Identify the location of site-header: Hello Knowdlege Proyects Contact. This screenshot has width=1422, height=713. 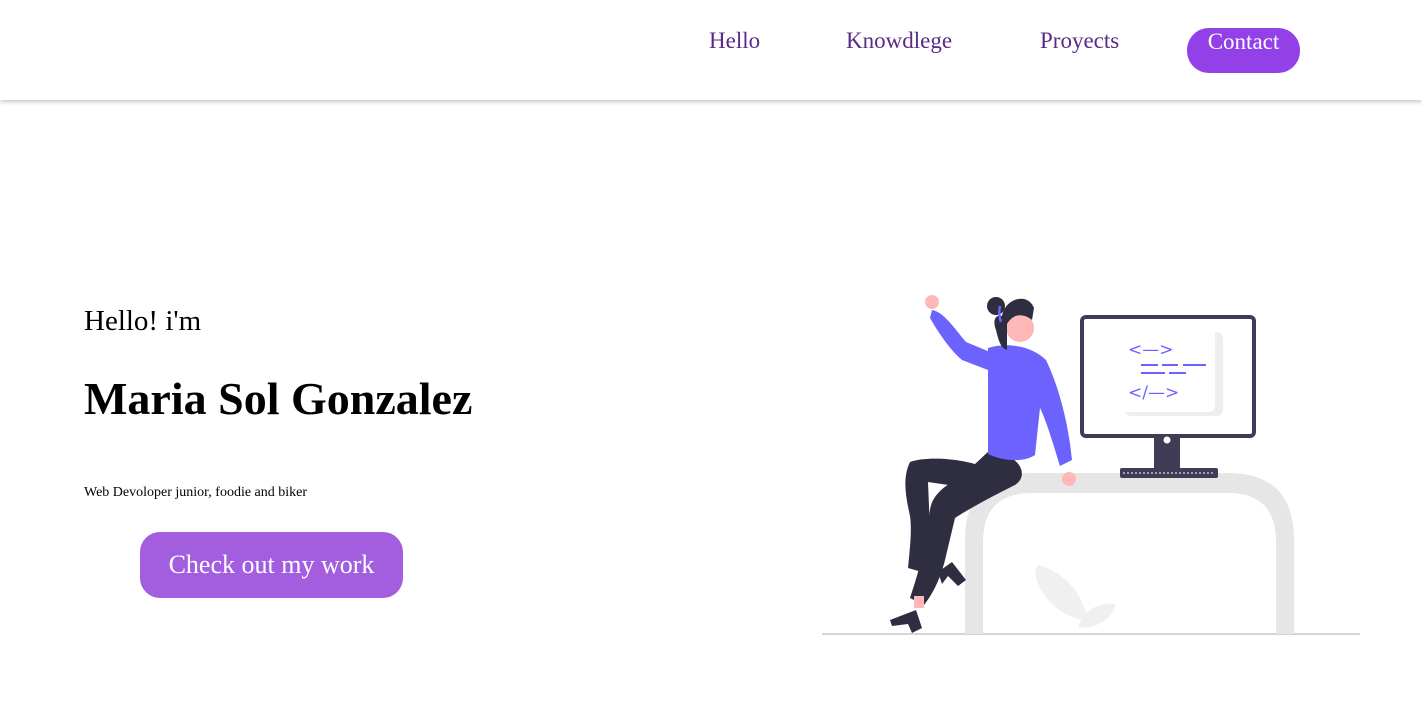
(711, 50).